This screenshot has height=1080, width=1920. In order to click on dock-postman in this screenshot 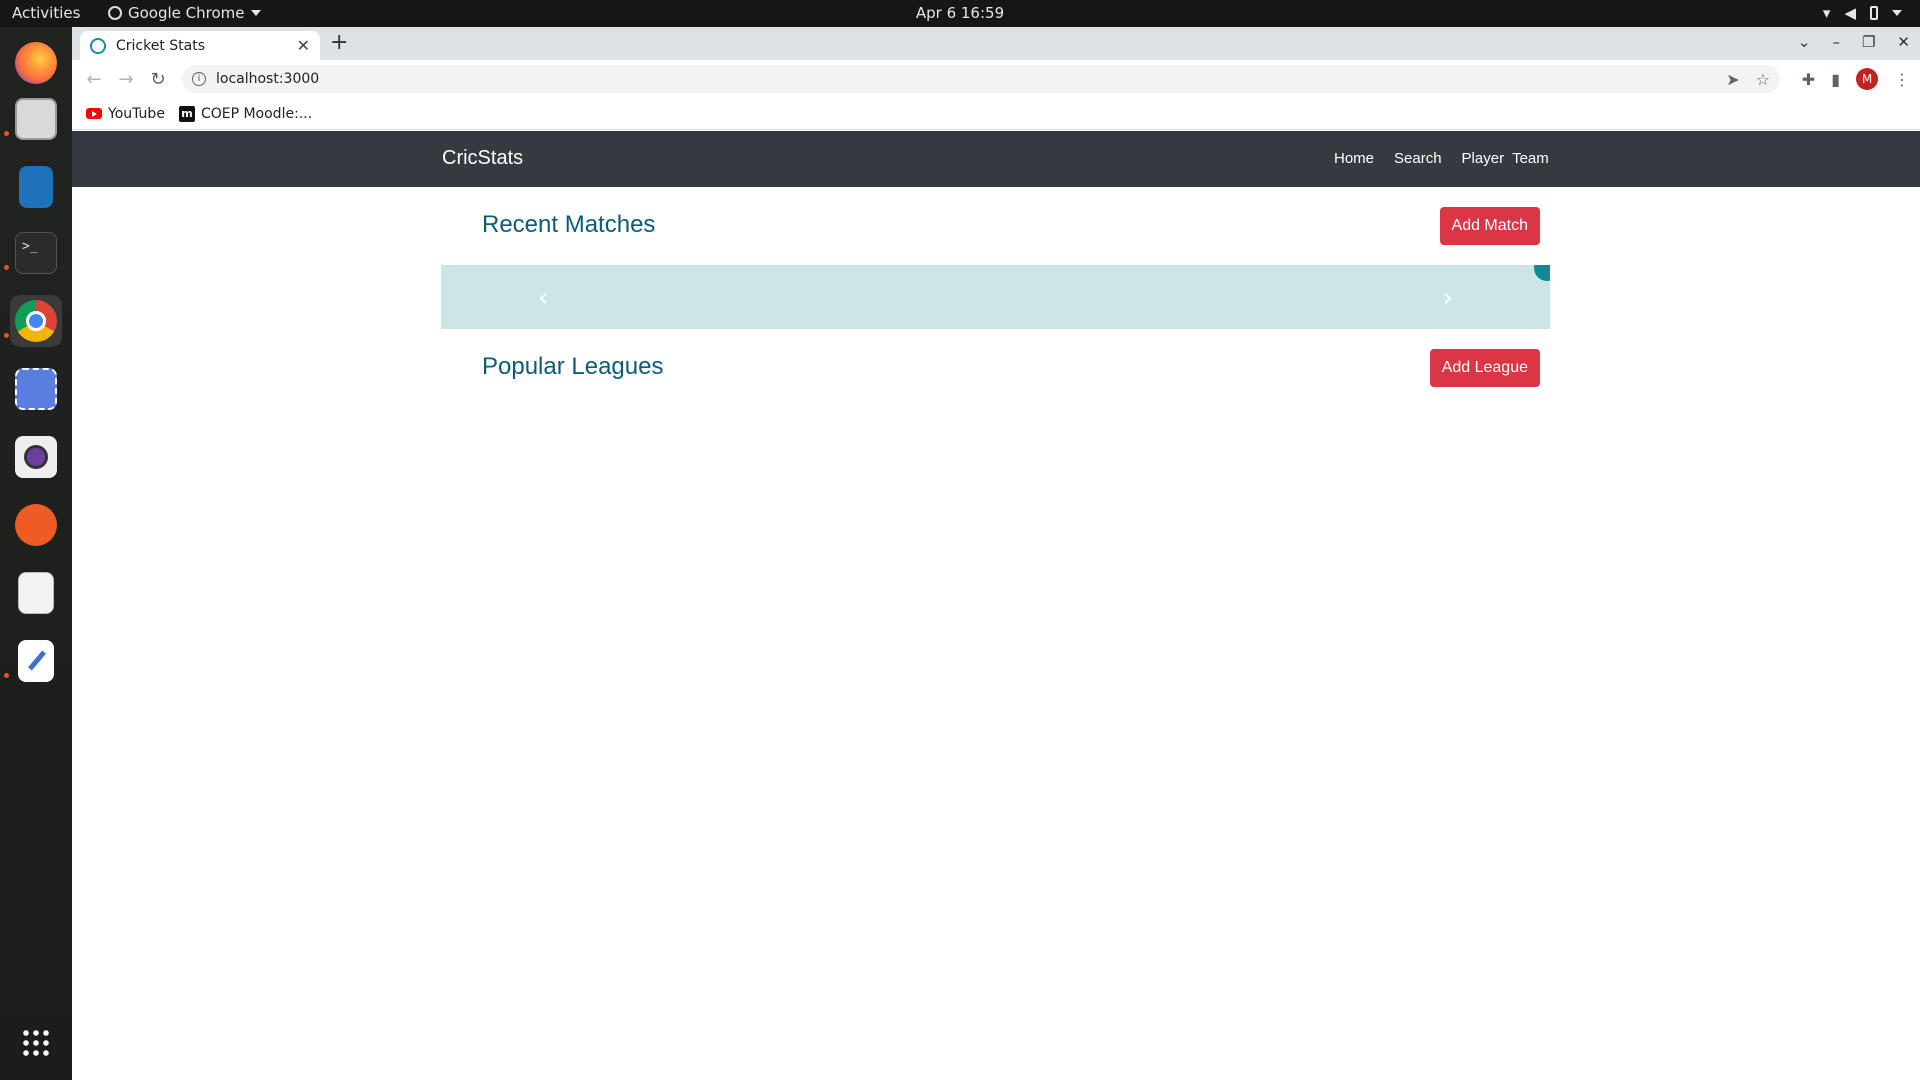, I will do `click(36, 525)`.